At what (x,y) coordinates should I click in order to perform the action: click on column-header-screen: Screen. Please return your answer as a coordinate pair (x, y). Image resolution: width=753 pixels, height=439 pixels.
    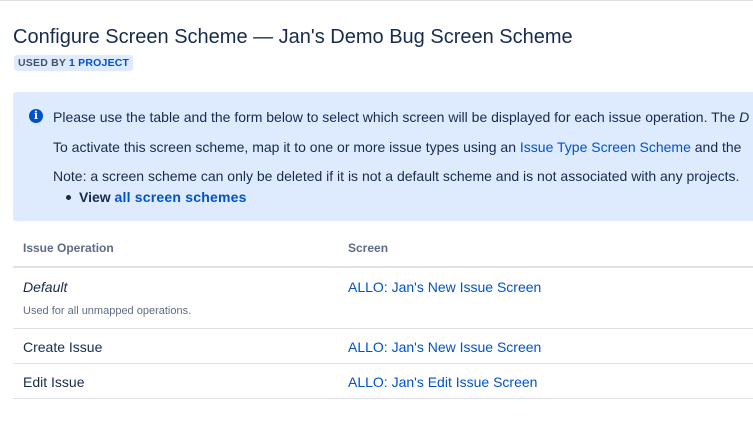
    Looking at the image, I should click on (545, 249).